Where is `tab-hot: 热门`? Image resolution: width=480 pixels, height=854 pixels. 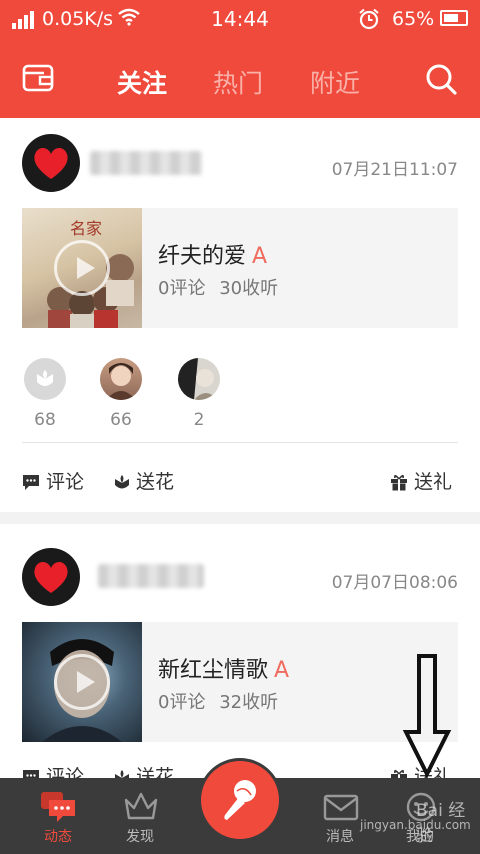 tab-hot: 热门 is located at coordinates (238, 82).